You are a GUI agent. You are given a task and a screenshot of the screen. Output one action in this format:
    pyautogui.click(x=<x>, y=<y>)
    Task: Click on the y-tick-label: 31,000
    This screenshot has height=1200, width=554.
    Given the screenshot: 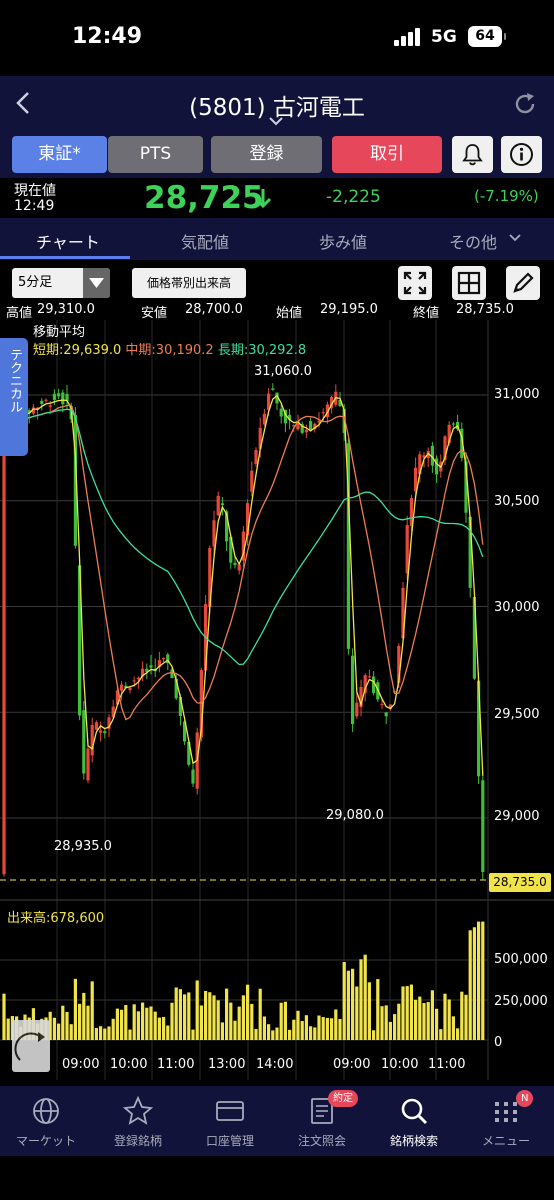 What is the action you would take?
    pyautogui.click(x=517, y=394)
    